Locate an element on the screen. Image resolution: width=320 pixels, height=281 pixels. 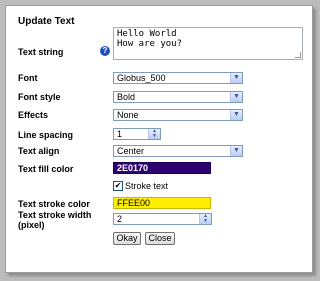
font-style-value: Bold is located at coordinates (126, 97).